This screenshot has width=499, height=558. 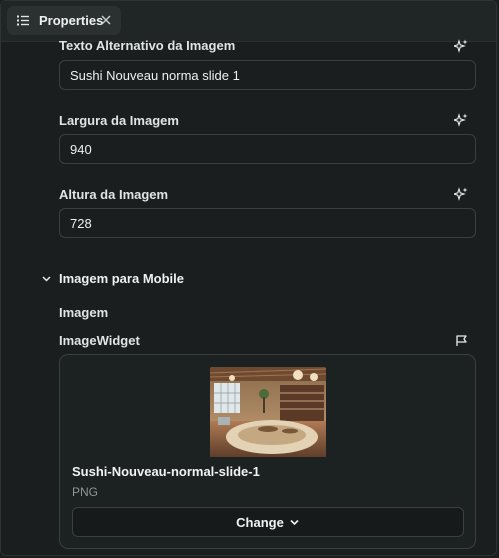 I want to click on width-field, so click(x=267, y=149).